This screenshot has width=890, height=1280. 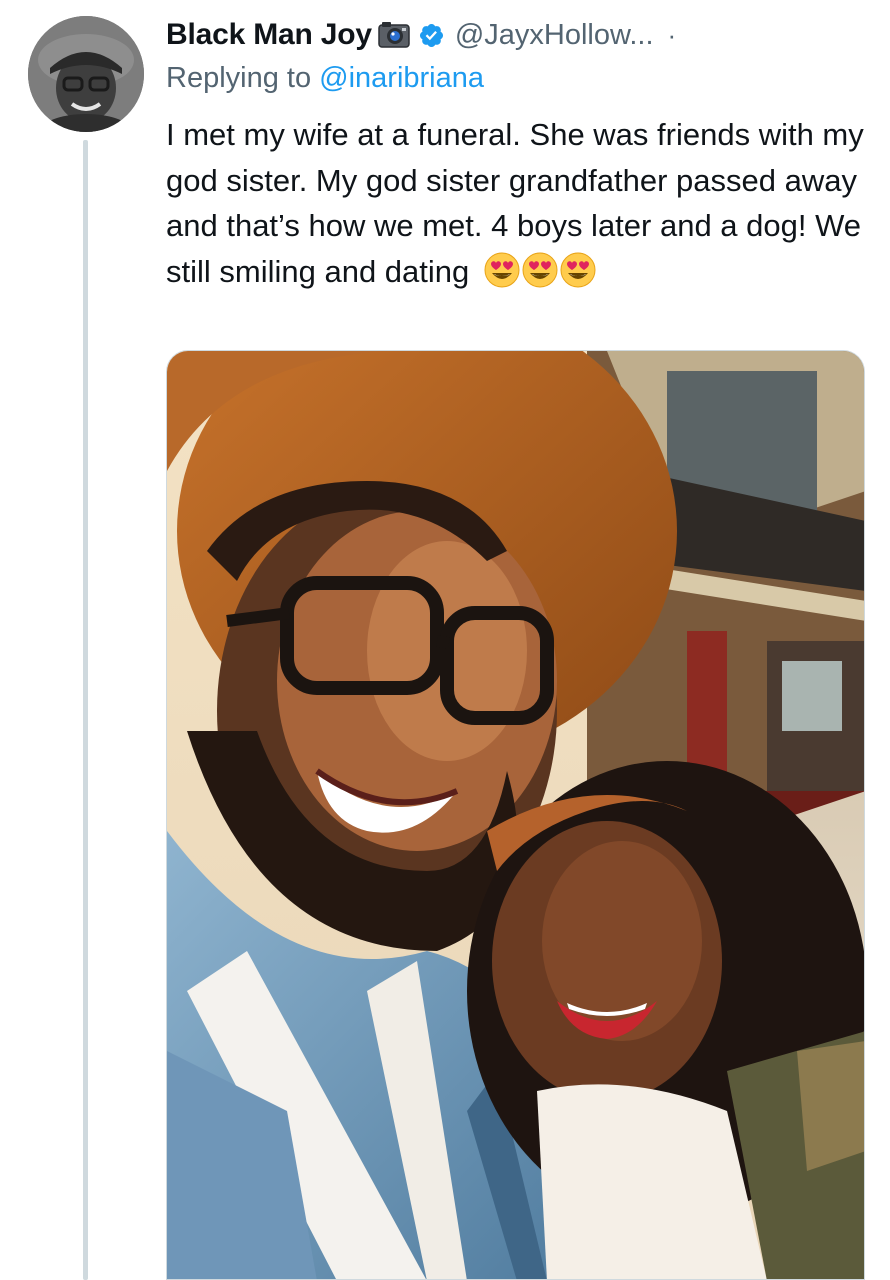 I want to click on emoji-group, so click(x=540, y=270).